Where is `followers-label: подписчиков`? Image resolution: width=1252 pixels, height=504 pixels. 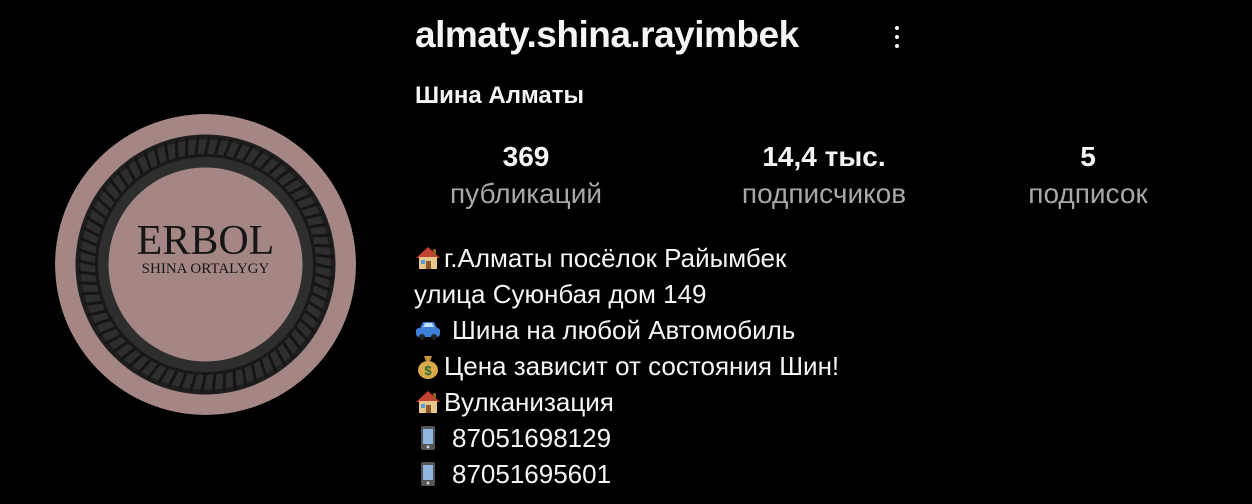
followers-label: подписчиков is located at coordinates (824, 193).